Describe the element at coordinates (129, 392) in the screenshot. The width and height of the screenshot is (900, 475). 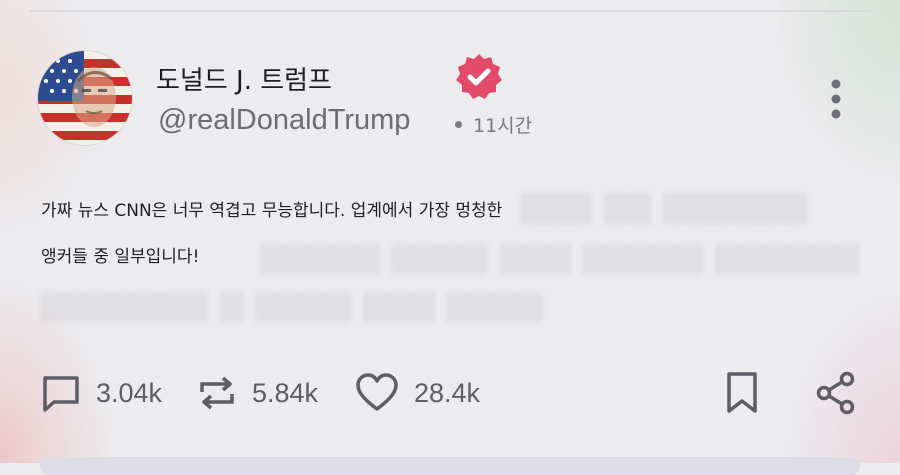
I see `reply-count: 3.04k` at that location.